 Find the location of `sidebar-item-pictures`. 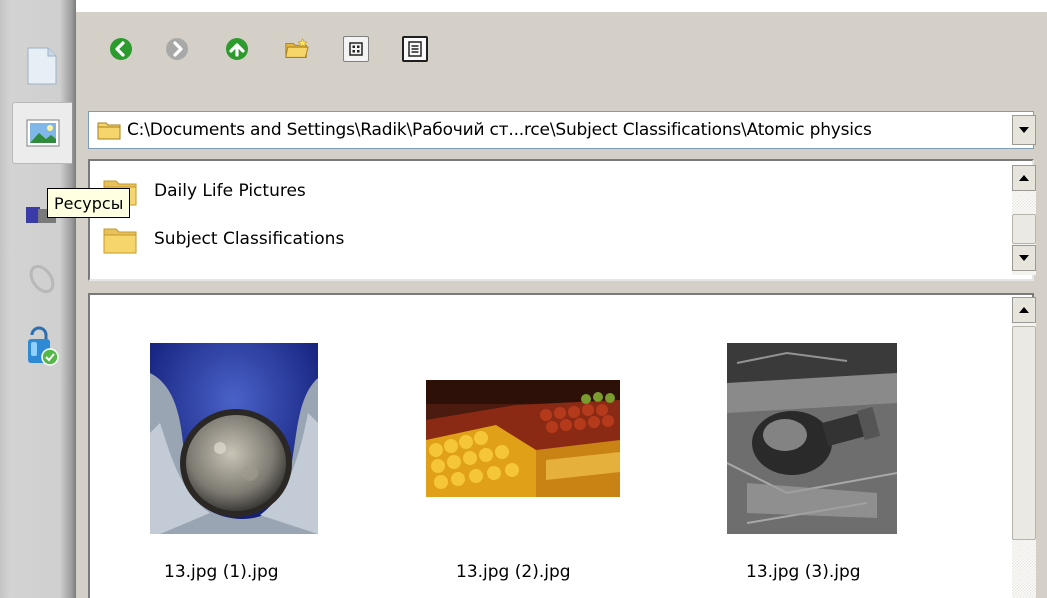

sidebar-item-pictures is located at coordinates (42, 133).